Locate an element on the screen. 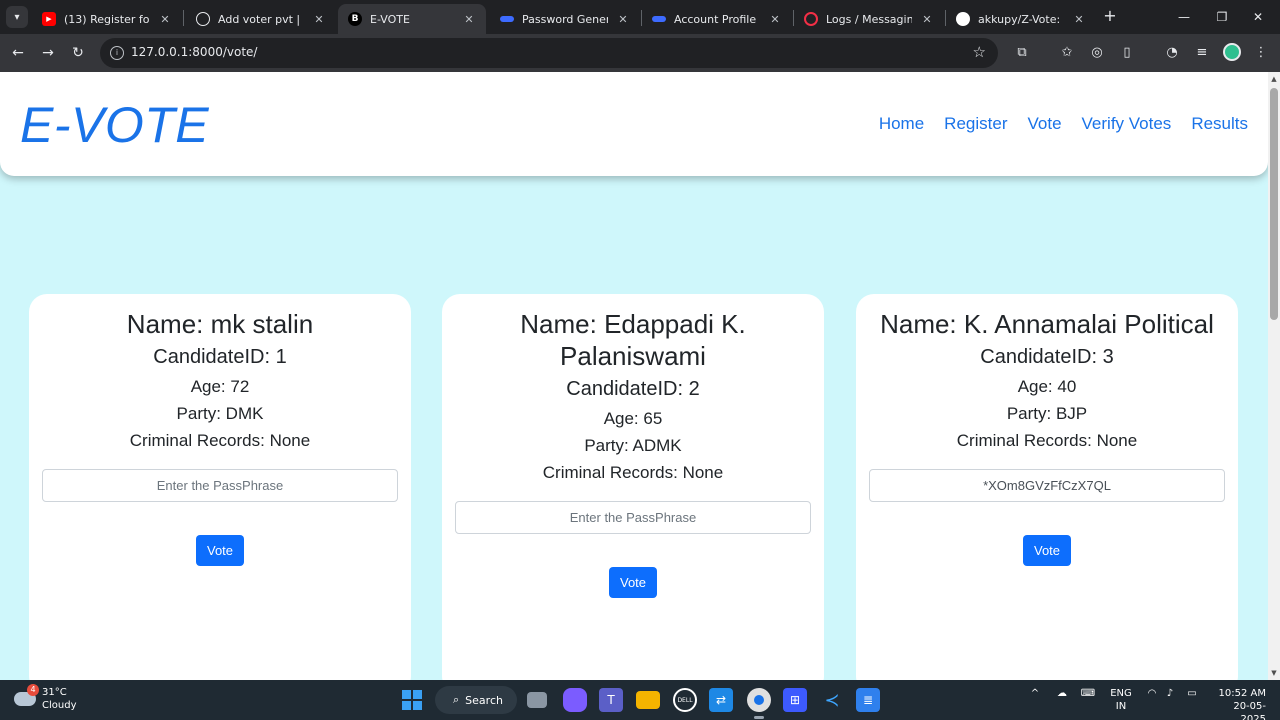  search-icon: ⌕ is located at coordinates (456, 699).